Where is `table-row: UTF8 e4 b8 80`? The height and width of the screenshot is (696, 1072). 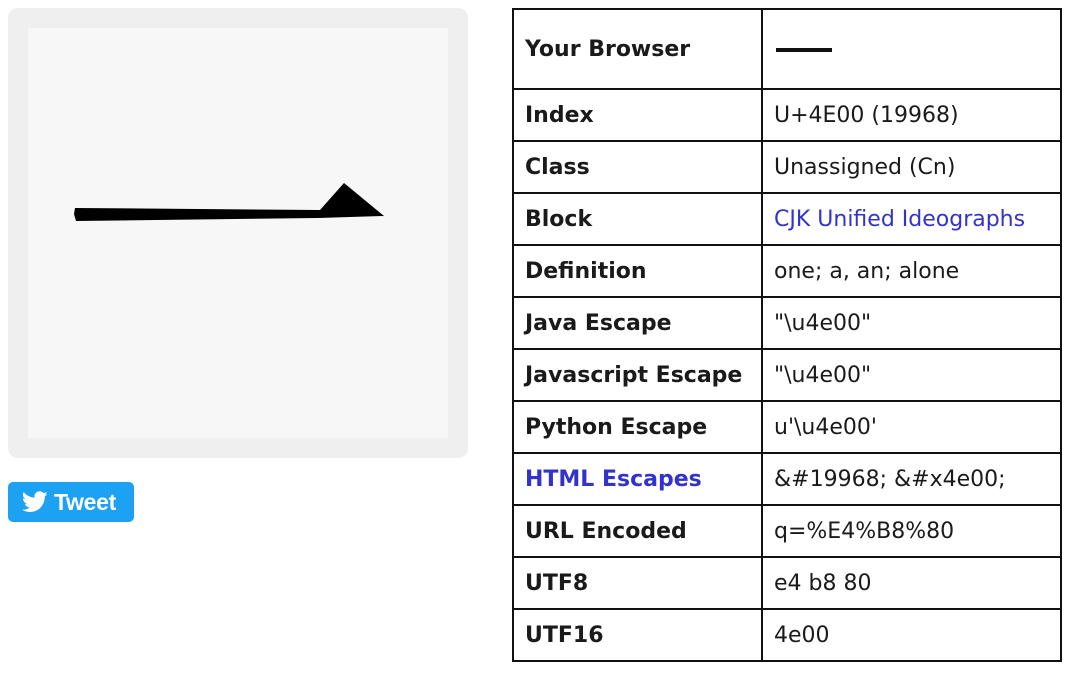 table-row: UTF8 e4 b8 80 is located at coordinates (787, 583).